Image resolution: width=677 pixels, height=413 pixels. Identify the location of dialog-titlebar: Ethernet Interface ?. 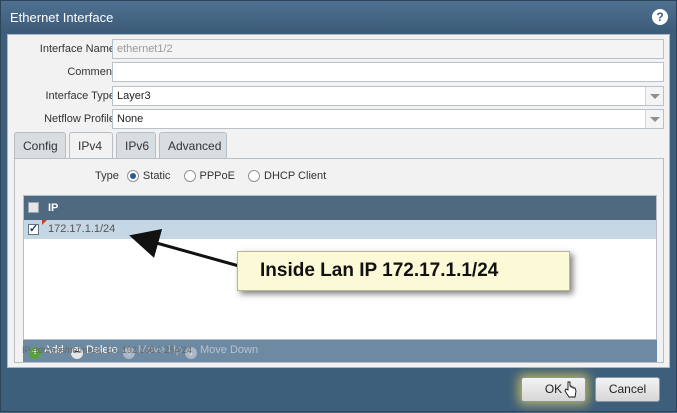
(338, 17).